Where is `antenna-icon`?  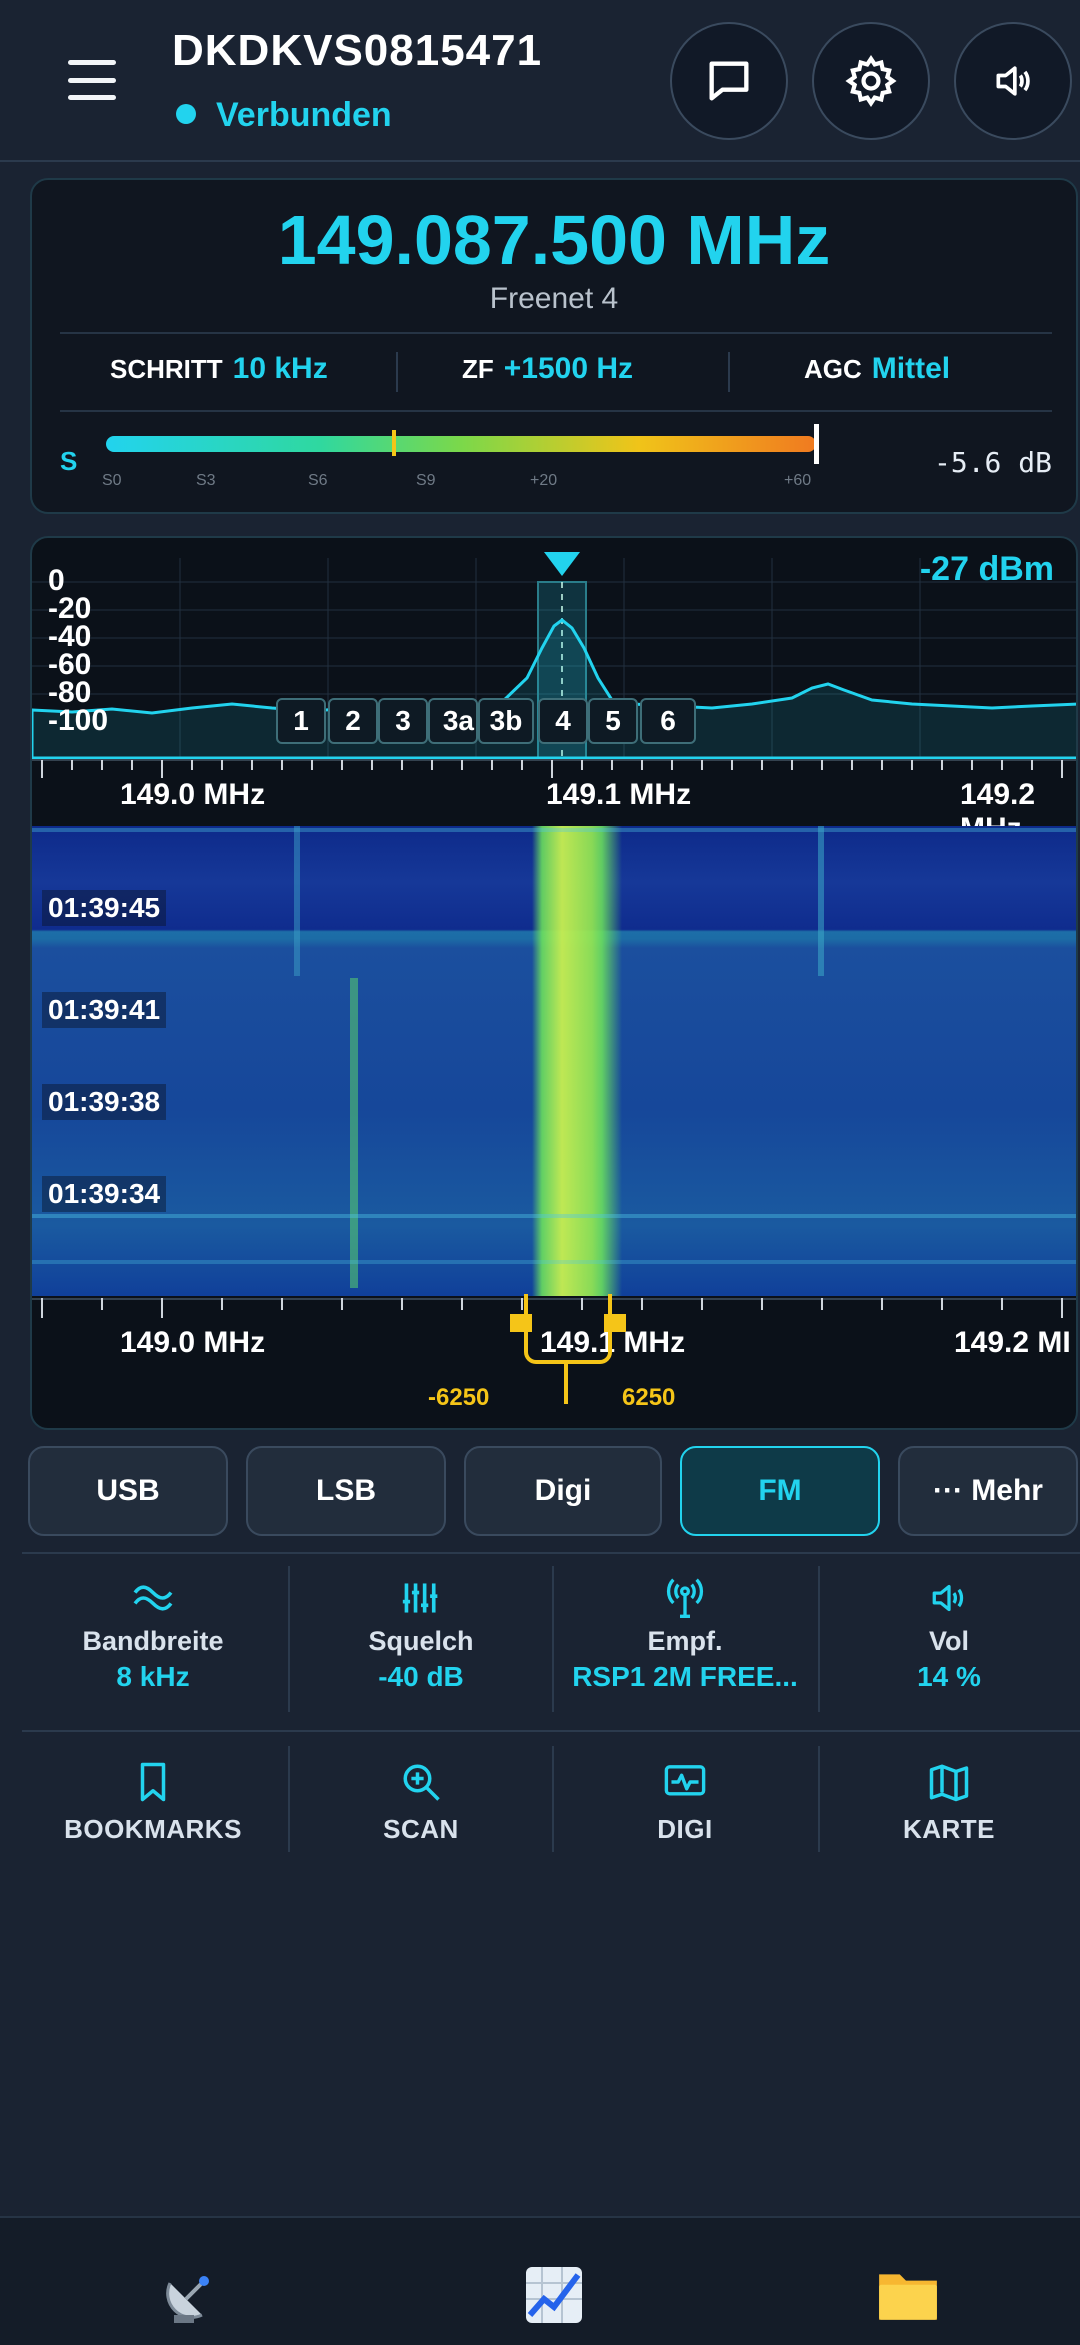 antenna-icon is located at coordinates (685, 1598).